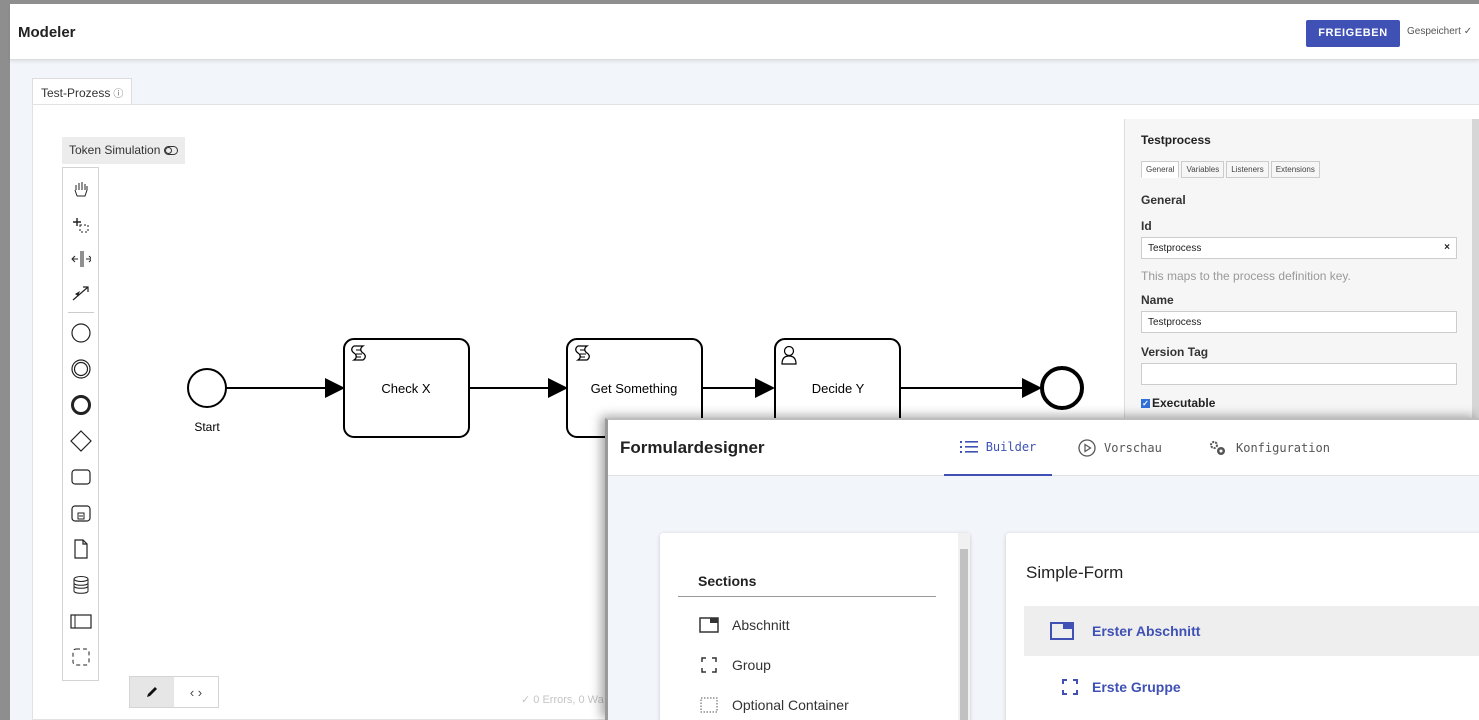 The image size is (1479, 720). Describe the element at coordinates (81, 369) in the screenshot. I see `intermediate-event-icon` at that location.